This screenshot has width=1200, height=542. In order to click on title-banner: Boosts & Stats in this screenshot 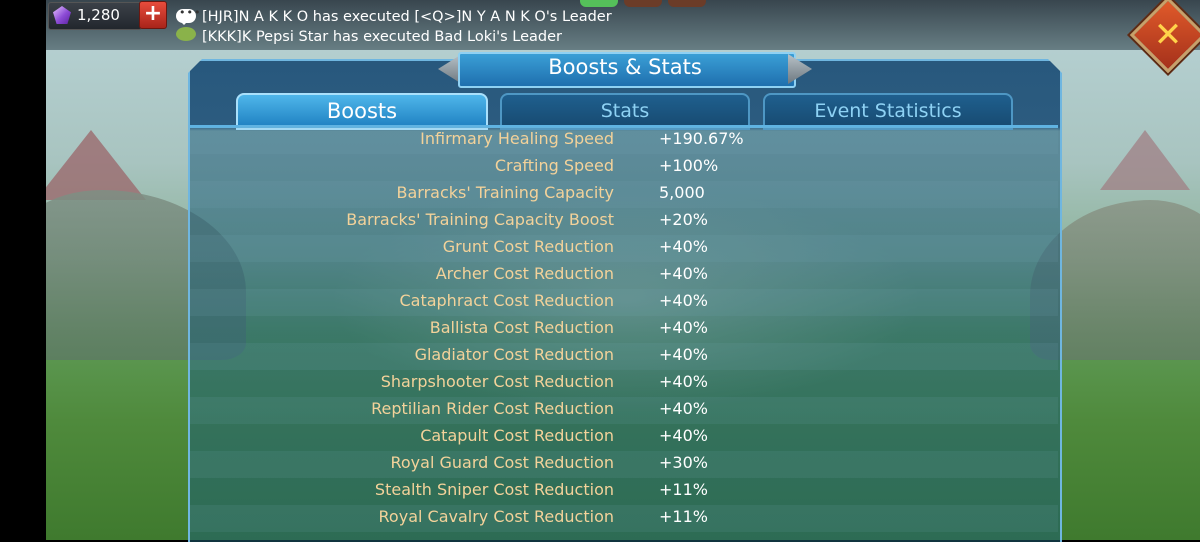, I will do `click(625, 70)`.